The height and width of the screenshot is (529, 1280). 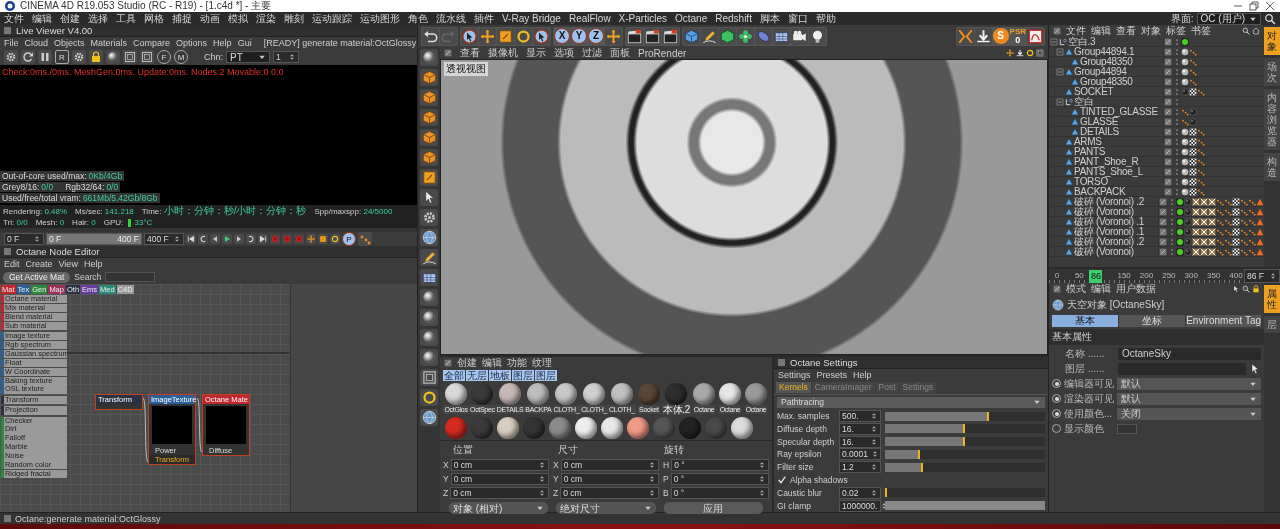 I want to click on render-button: R, so click(x=62, y=57).